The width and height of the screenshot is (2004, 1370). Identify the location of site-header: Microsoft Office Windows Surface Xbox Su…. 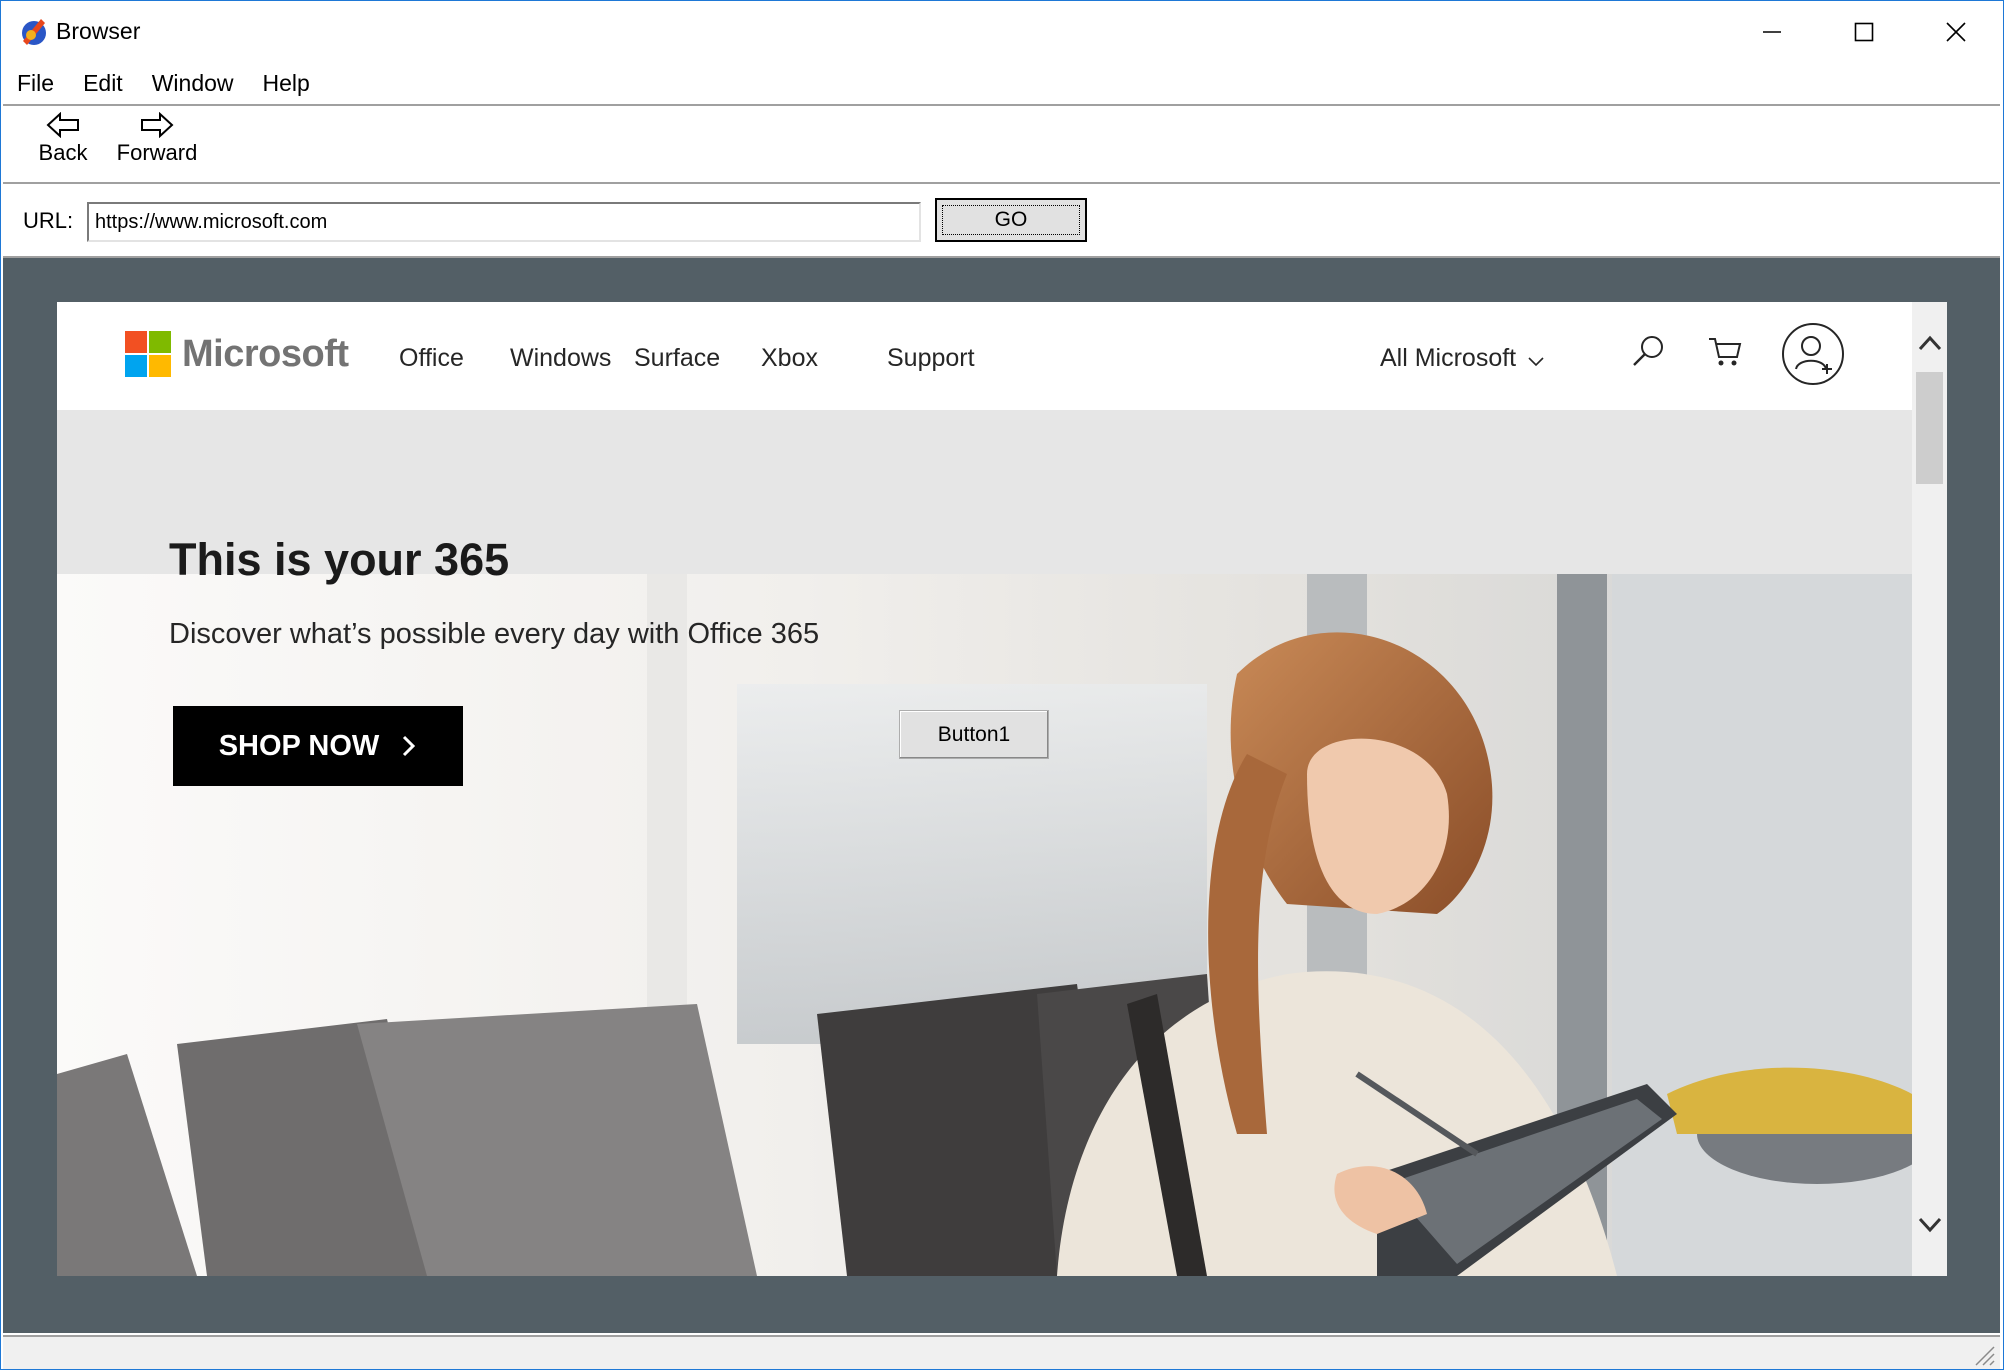
(984, 356).